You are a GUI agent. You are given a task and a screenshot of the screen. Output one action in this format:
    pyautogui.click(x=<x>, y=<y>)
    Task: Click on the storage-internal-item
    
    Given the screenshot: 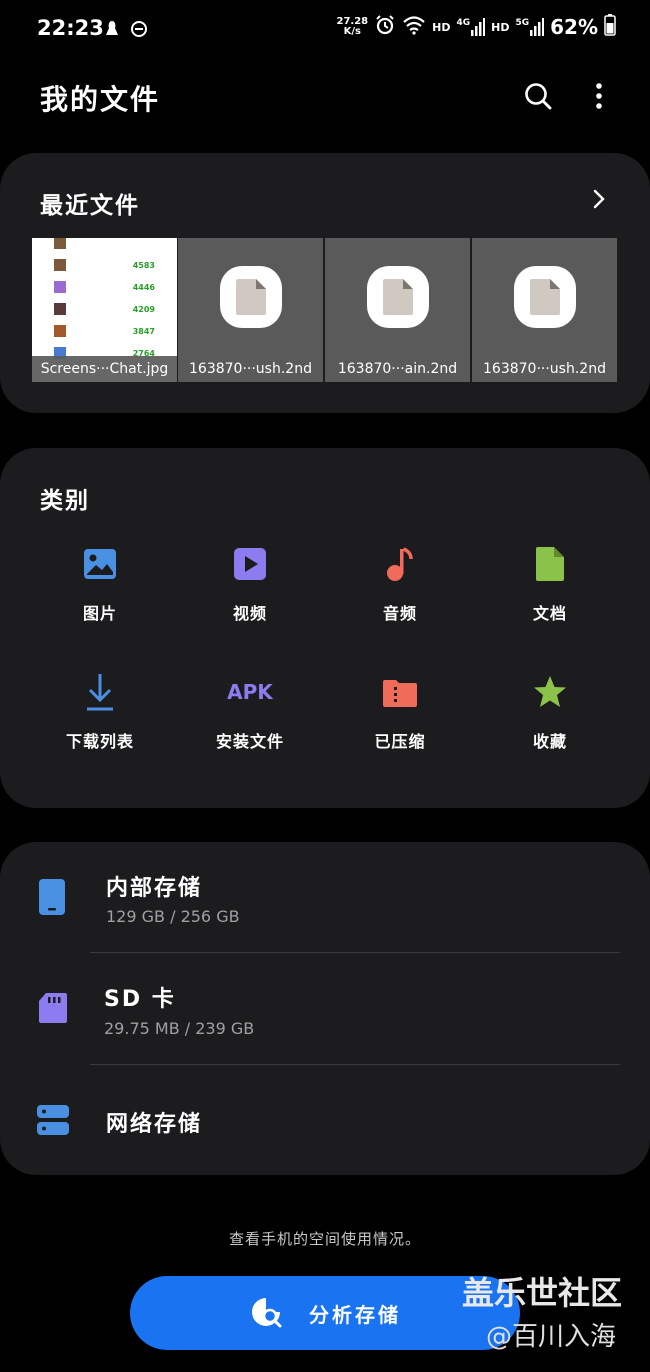 What is the action you would take?
    pyautogui.click(x=325, y=902)
    